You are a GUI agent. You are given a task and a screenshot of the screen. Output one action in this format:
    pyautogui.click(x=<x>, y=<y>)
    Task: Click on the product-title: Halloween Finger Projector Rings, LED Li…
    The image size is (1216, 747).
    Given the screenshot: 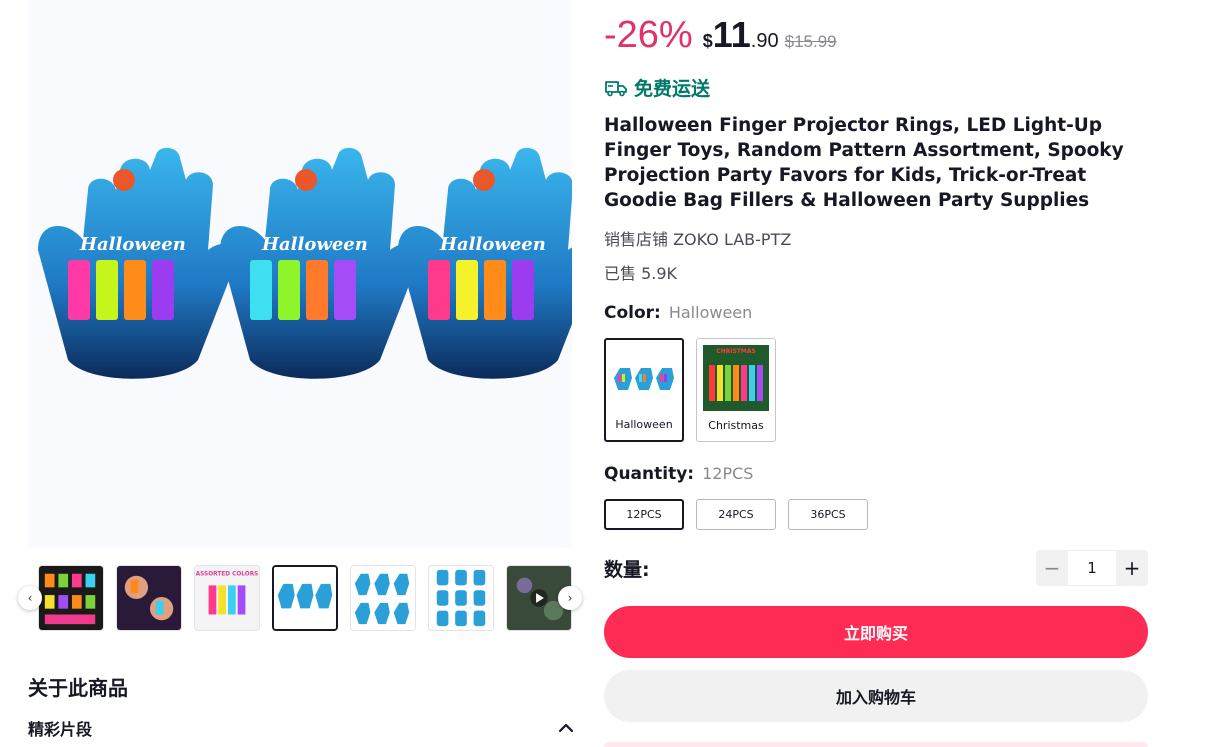 What is the action you would take?
    pyautogui.click(x=864, y=163)
    